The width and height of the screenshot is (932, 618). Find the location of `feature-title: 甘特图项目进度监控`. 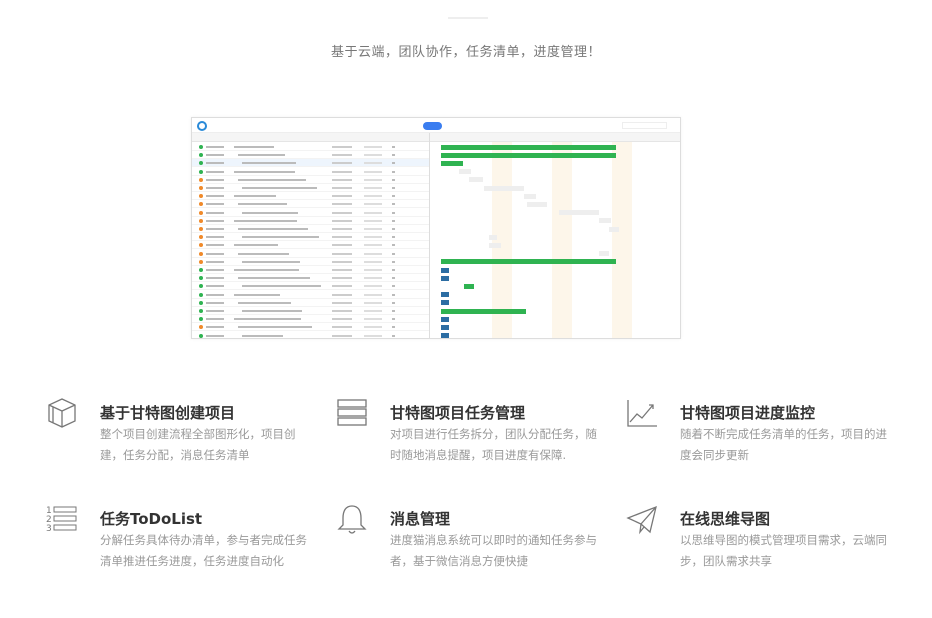

feature-title: 甘特图项目进度监控 is located at coordinates (748, 413).